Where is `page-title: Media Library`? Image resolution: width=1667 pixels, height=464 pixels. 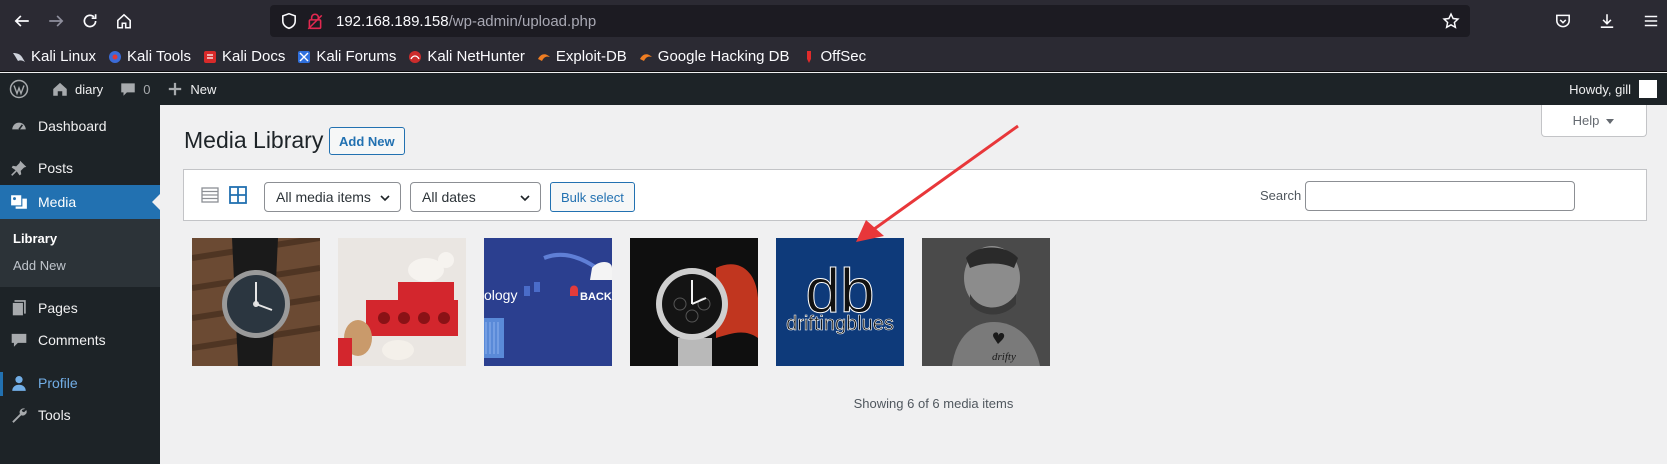 page-title: Media Library is located at coordinates (254, 140).